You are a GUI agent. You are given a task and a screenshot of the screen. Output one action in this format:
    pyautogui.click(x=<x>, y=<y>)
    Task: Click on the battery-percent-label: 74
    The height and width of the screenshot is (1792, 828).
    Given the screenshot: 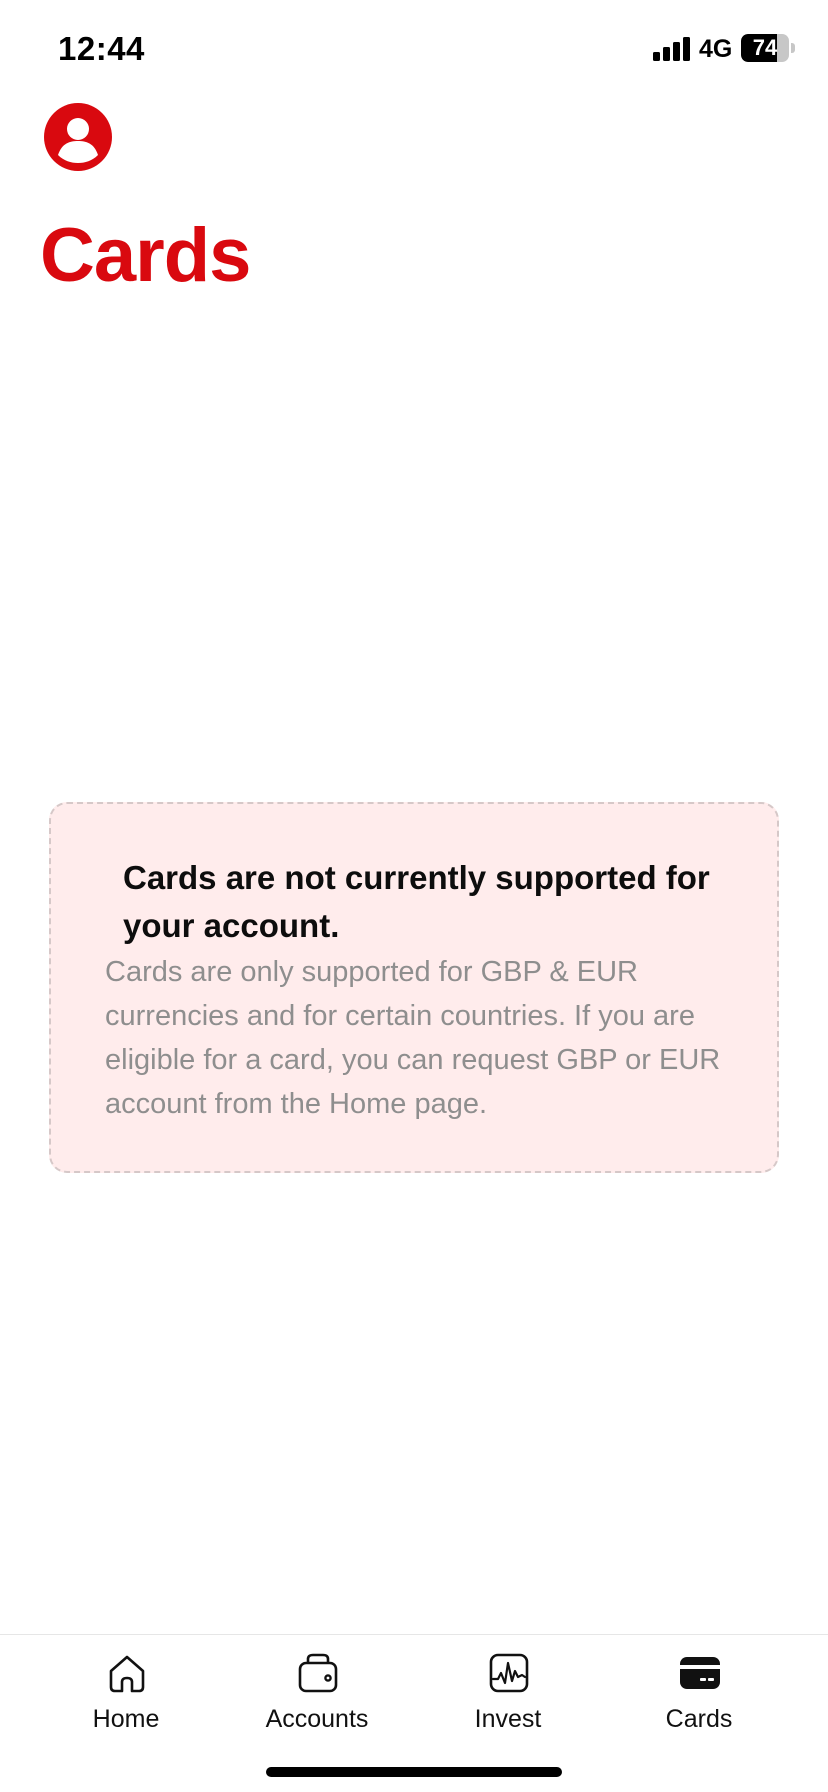 What is the action you would take?
    pyautogui.click(x=765, y=47)
    